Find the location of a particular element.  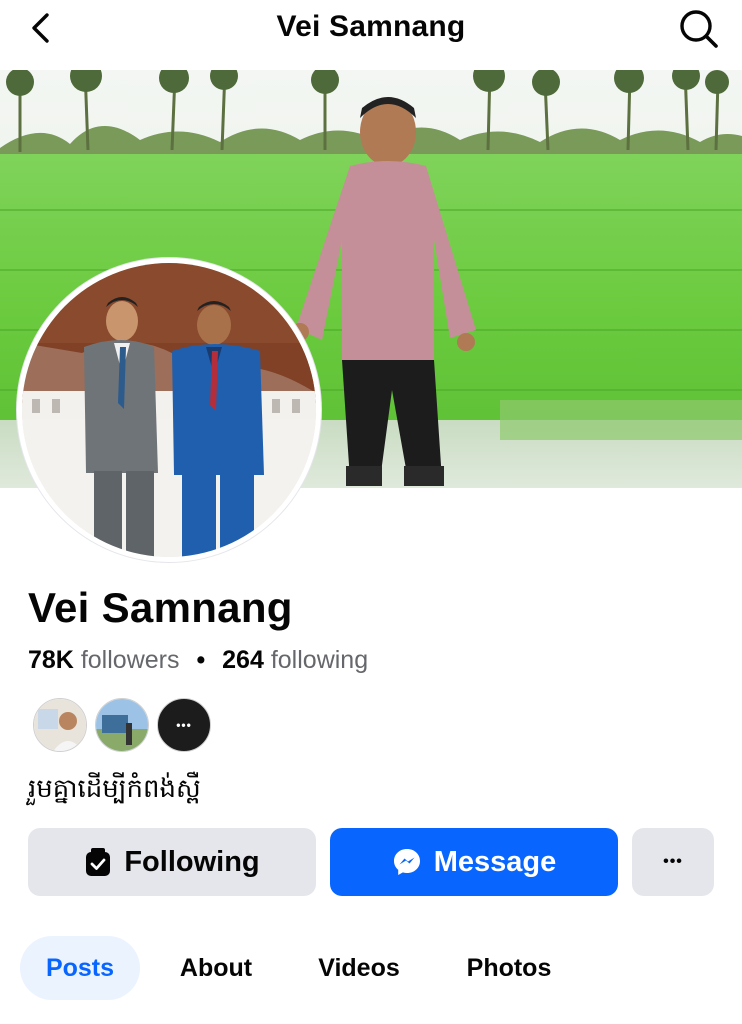

search-icon is located at coordinates (699, 29).